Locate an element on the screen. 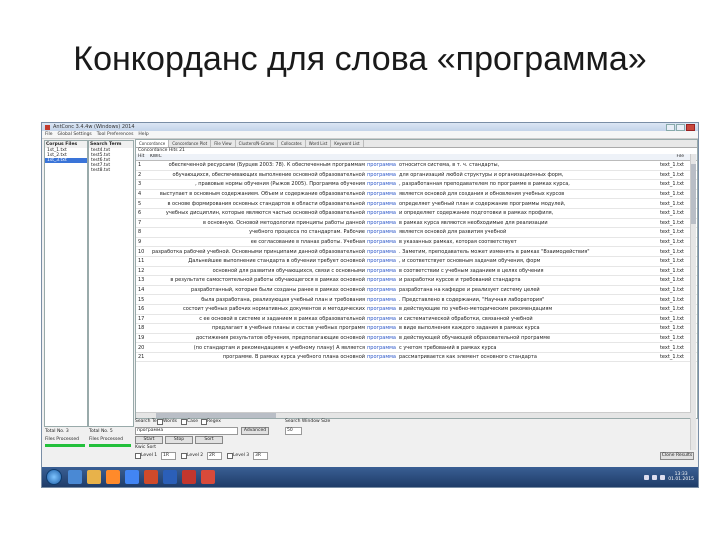  tab-word-list: Word List is located at coordinates (319, 143).